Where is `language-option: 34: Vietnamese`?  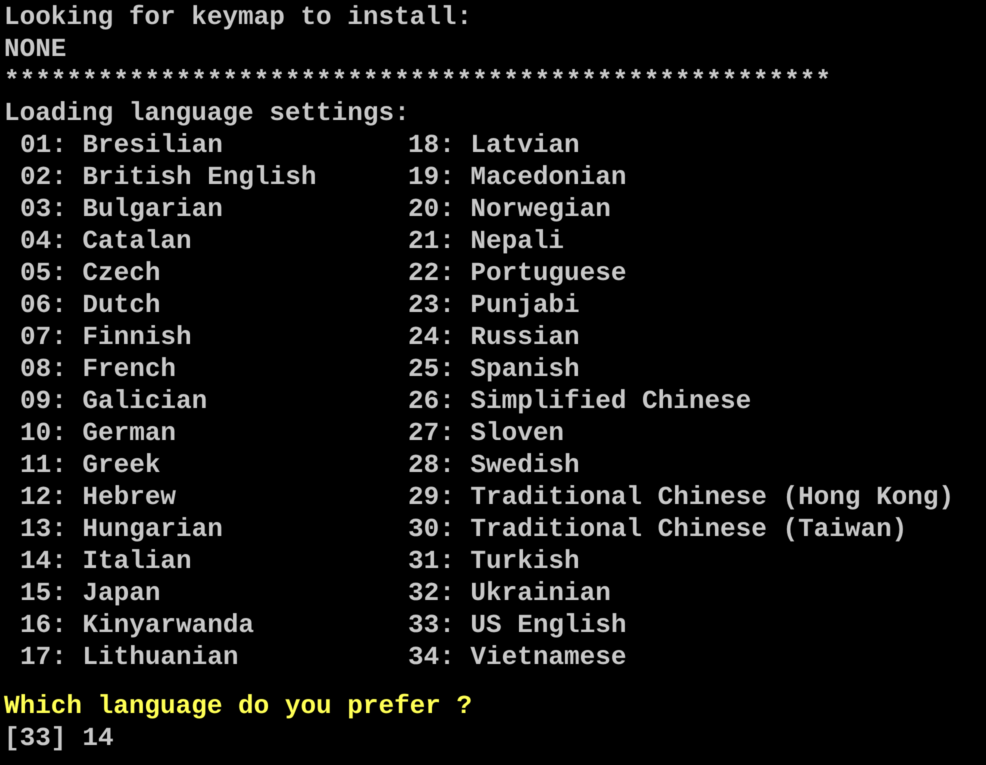
language-option: 34: Vietnamese is located at coordinates (517, 657).